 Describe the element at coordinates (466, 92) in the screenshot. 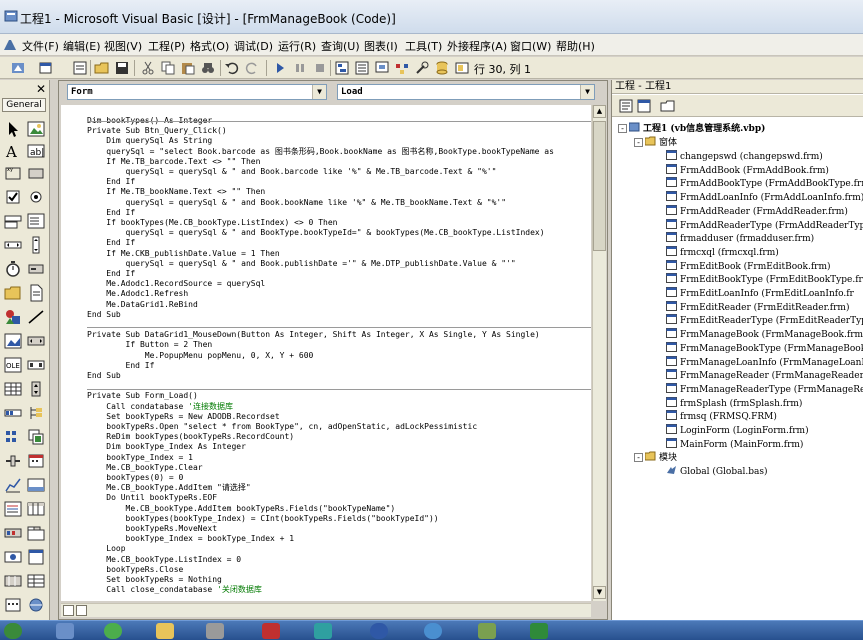

I see `procedure-combobox: Load ▼` at that location.